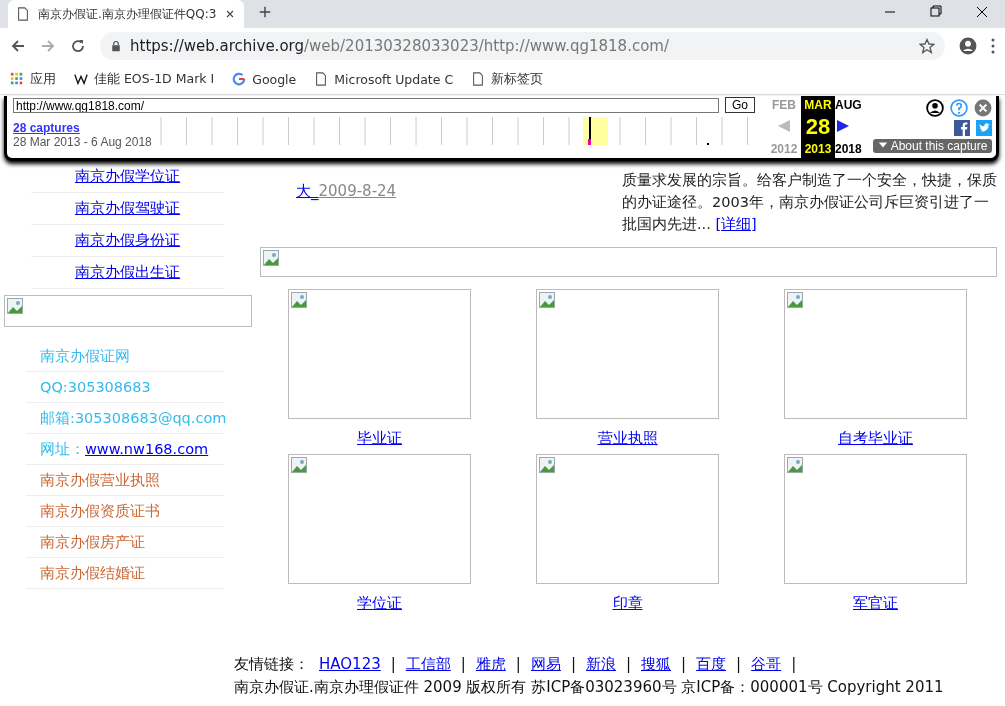 The height and width of the screenshot is (706, 1005). What do you see at coordinates (62, 449) in the screenshot?
I see `website-label: 网址：` at bounding box center [62, 449].